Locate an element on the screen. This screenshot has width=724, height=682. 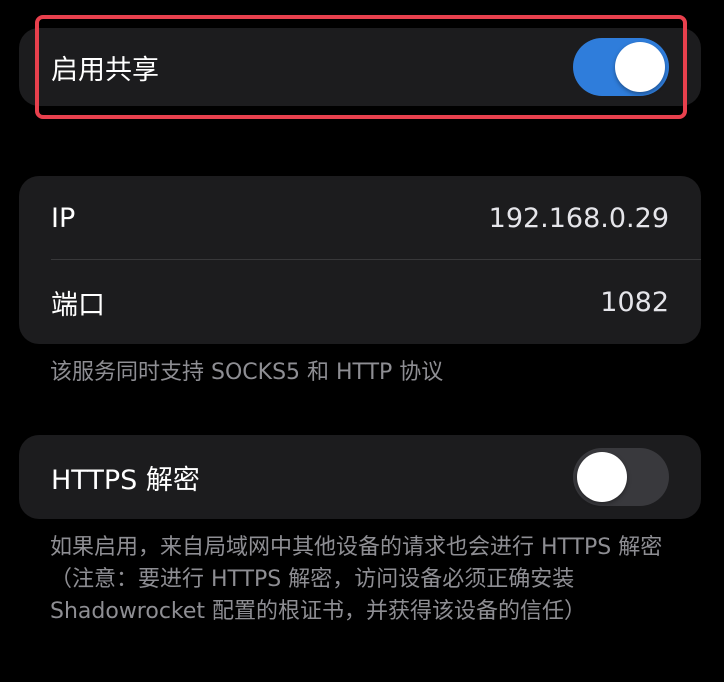
https-decrypt-label: HTTPS 解密 is located at coordinates (125, 480).